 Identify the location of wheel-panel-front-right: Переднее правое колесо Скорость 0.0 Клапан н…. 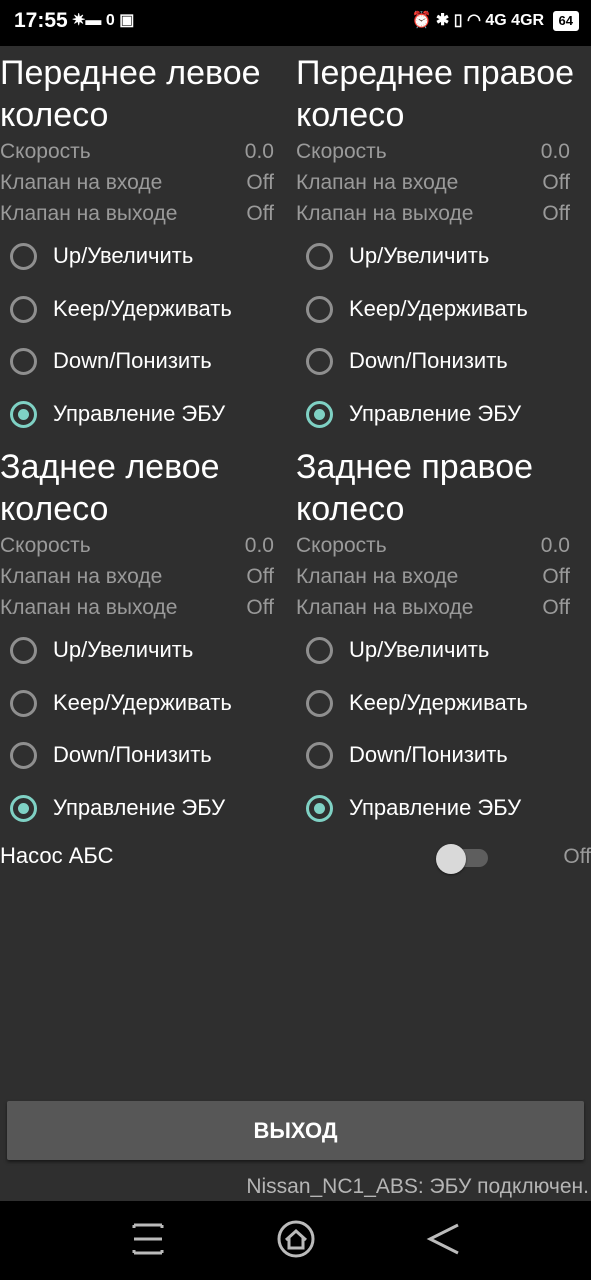
(443, 240).